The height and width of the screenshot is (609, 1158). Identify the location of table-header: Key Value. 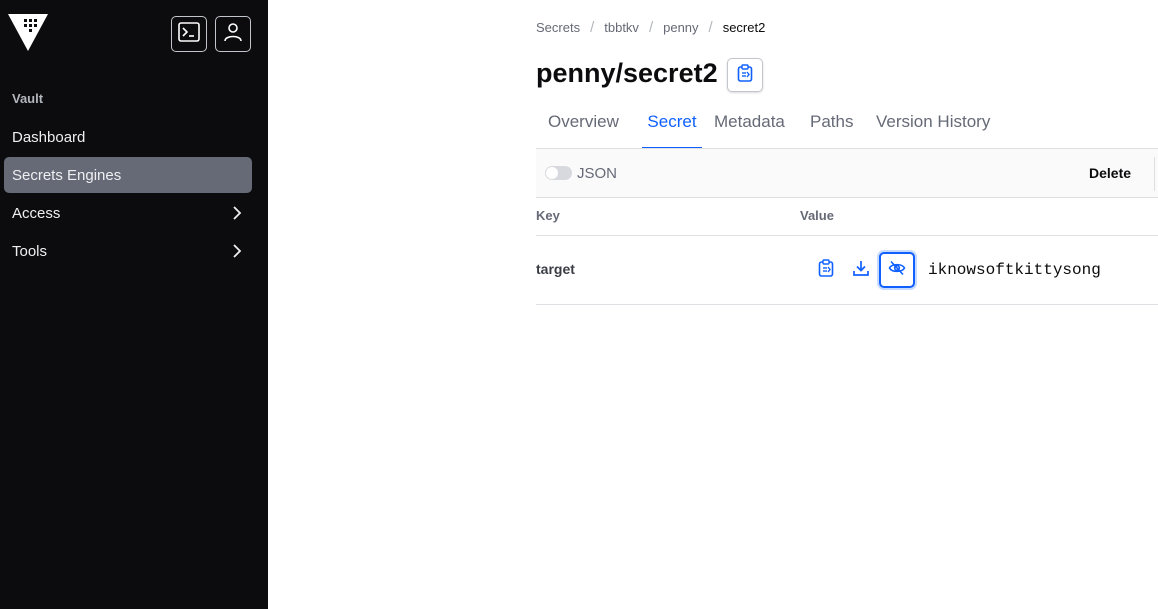
(847, 217).